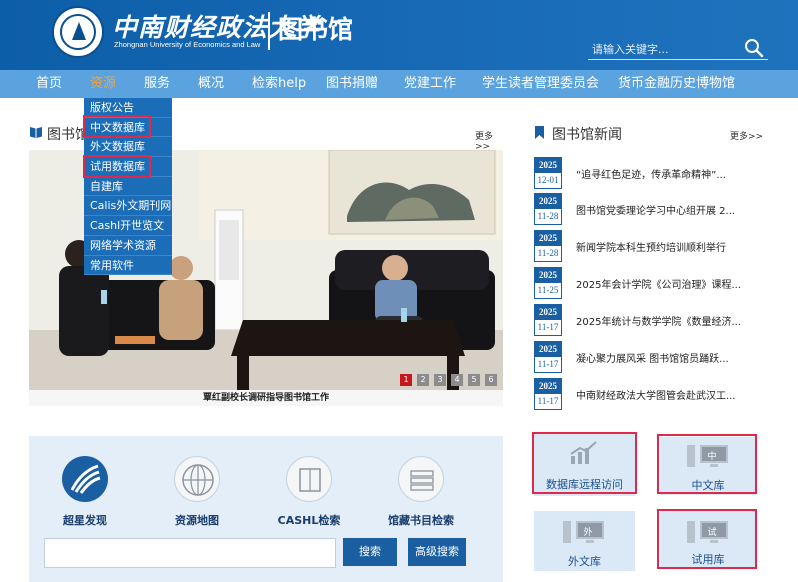 This screenshot has width=798, height=582. I want to click on nav-item-services: 服务, so click(157, 84).